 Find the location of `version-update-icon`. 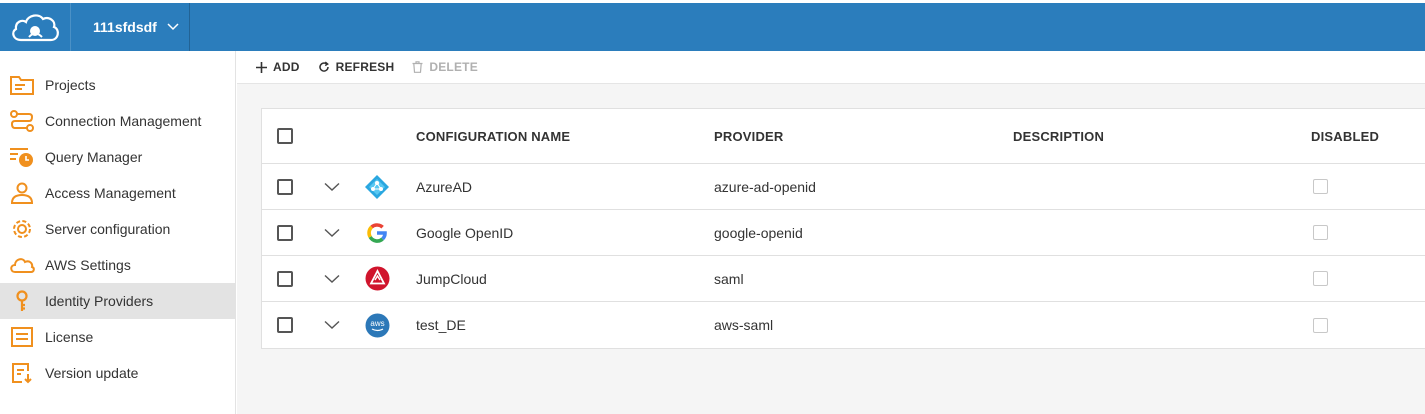

version-update-icon is located at coordinates (22, 373).